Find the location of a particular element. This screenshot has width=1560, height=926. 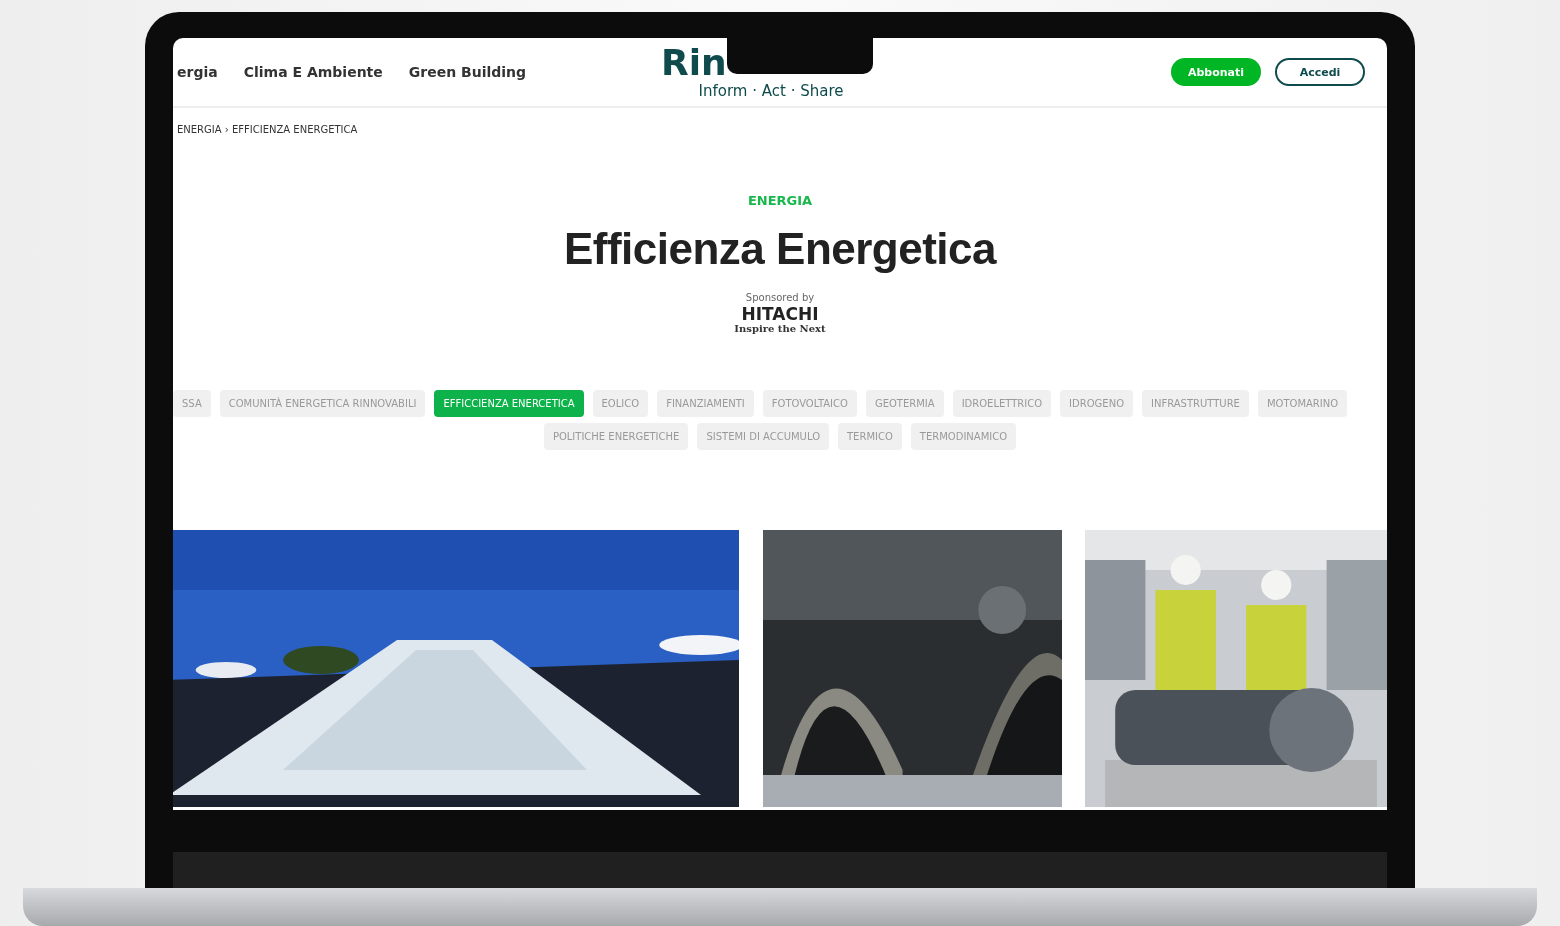

nav-link: Green Building is located at coordinates (467, 72).